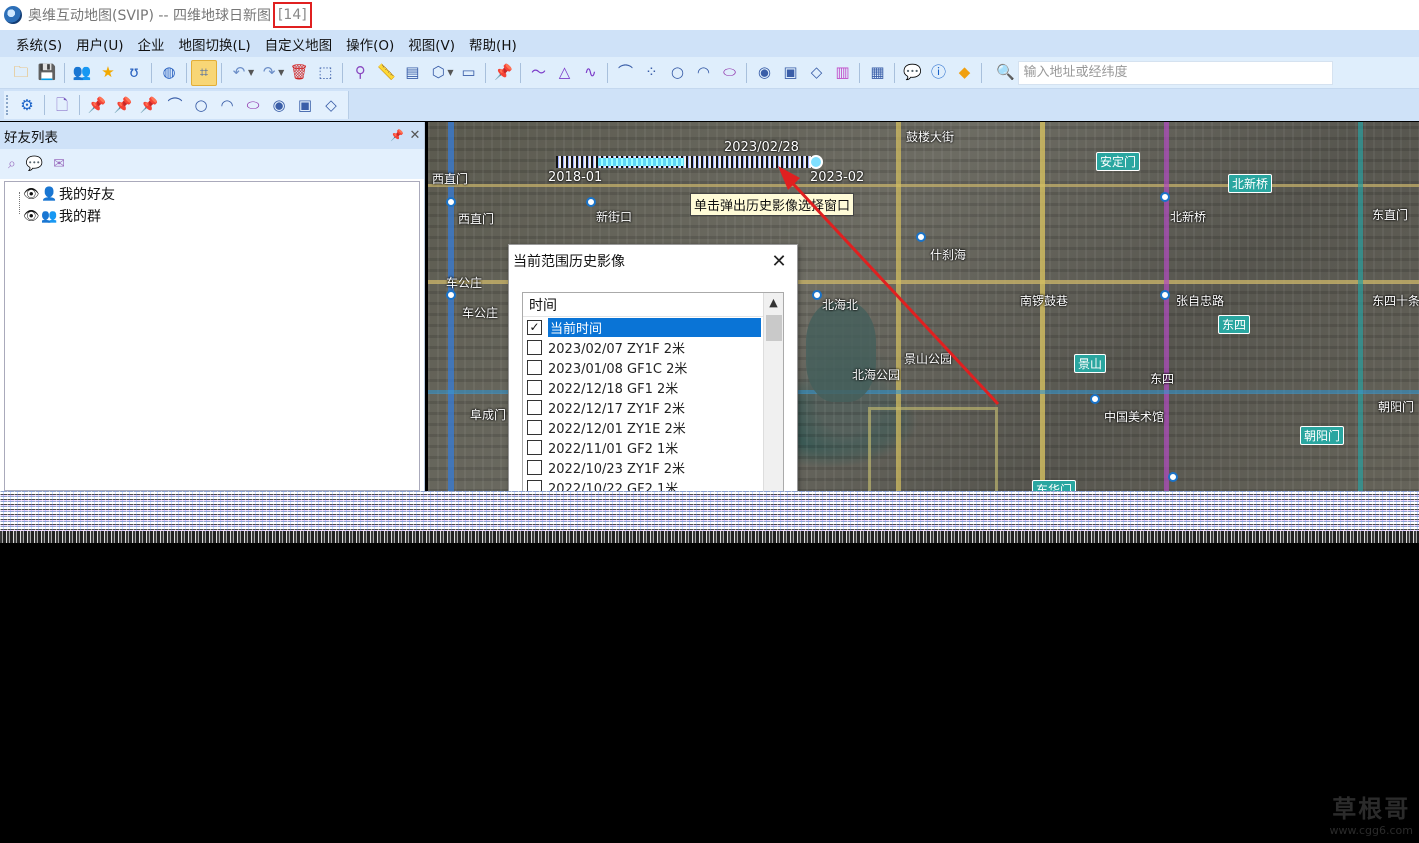  I want to click on mail-icon: ✉, so click(59, 164).